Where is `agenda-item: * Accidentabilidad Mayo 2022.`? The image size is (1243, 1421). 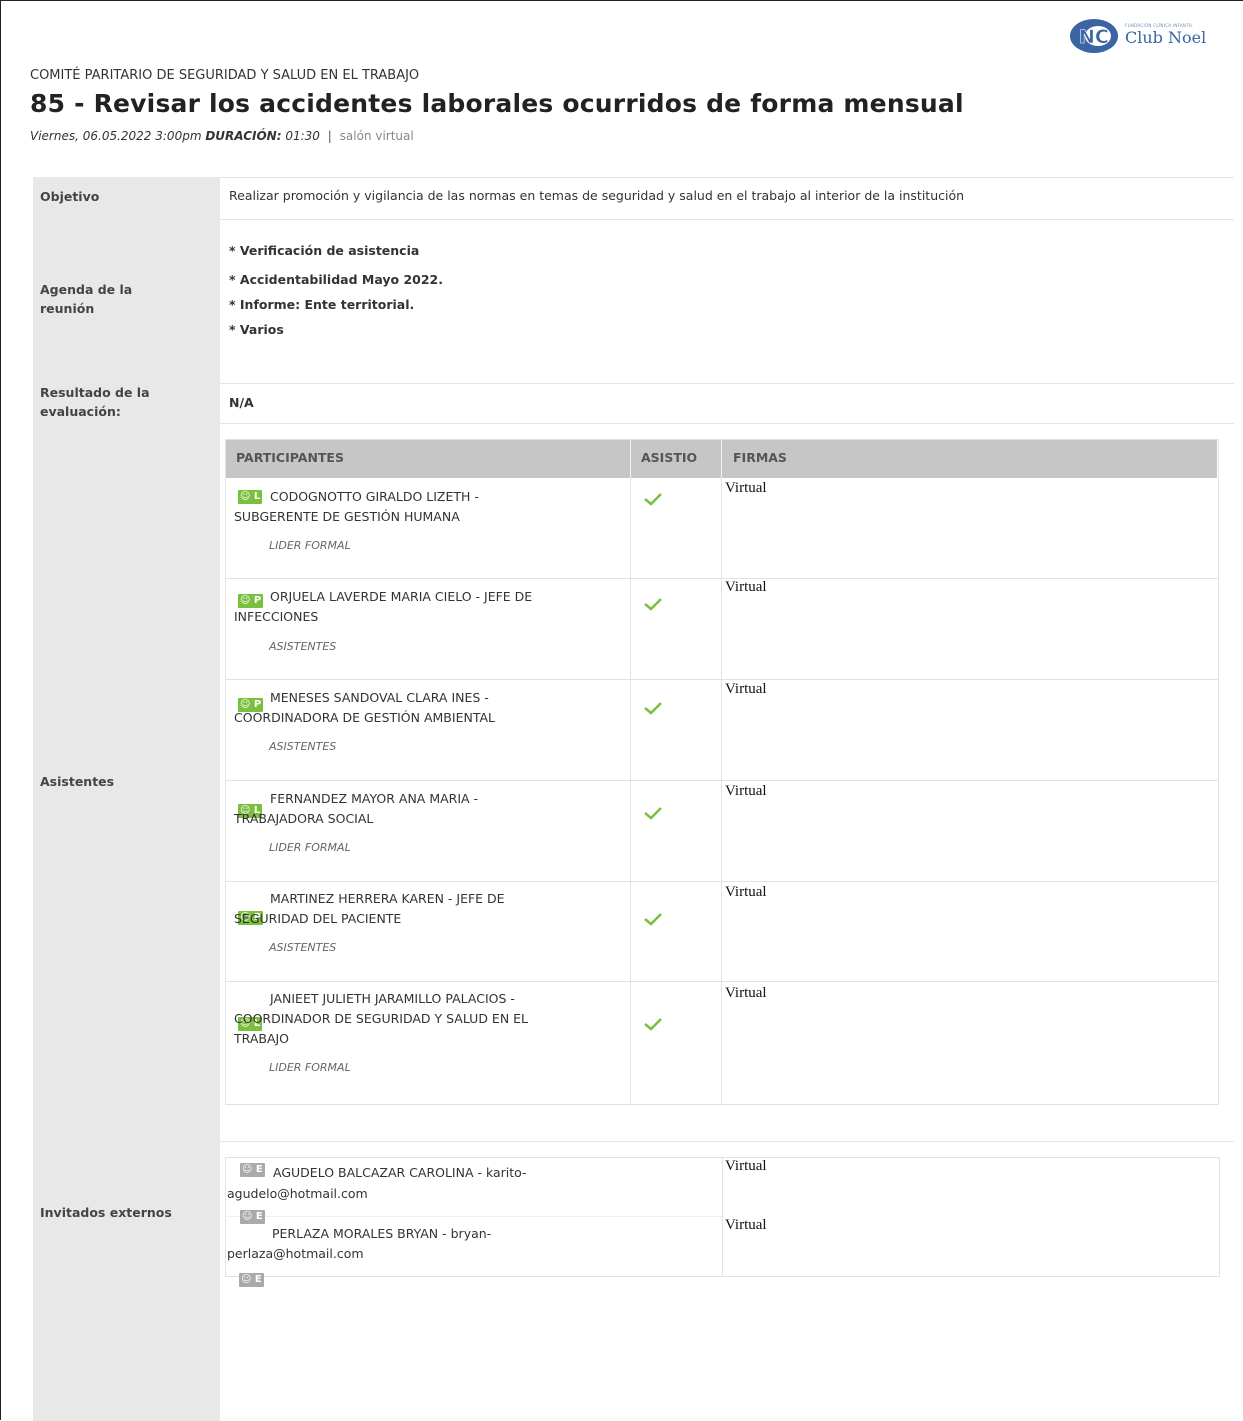
agenda-item: * Accidentabilidad Mayo 2022. is located at coordinates (336, 279).